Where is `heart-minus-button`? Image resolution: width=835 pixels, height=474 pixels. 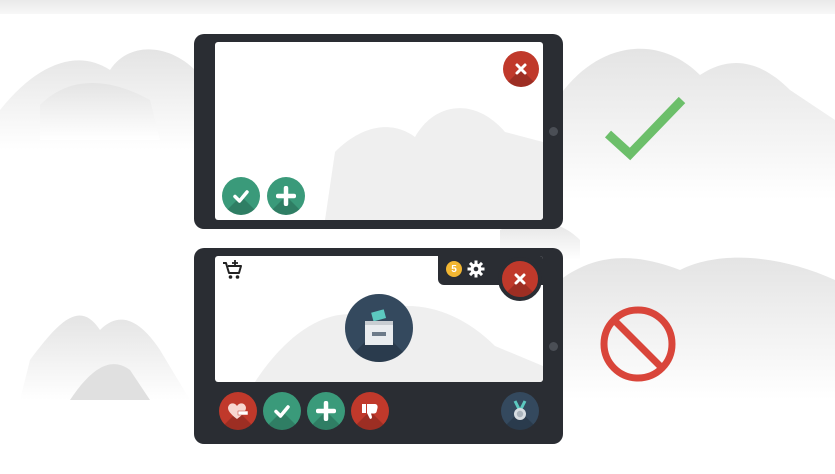
heart-minus-button is located at coordinates (238, 411).